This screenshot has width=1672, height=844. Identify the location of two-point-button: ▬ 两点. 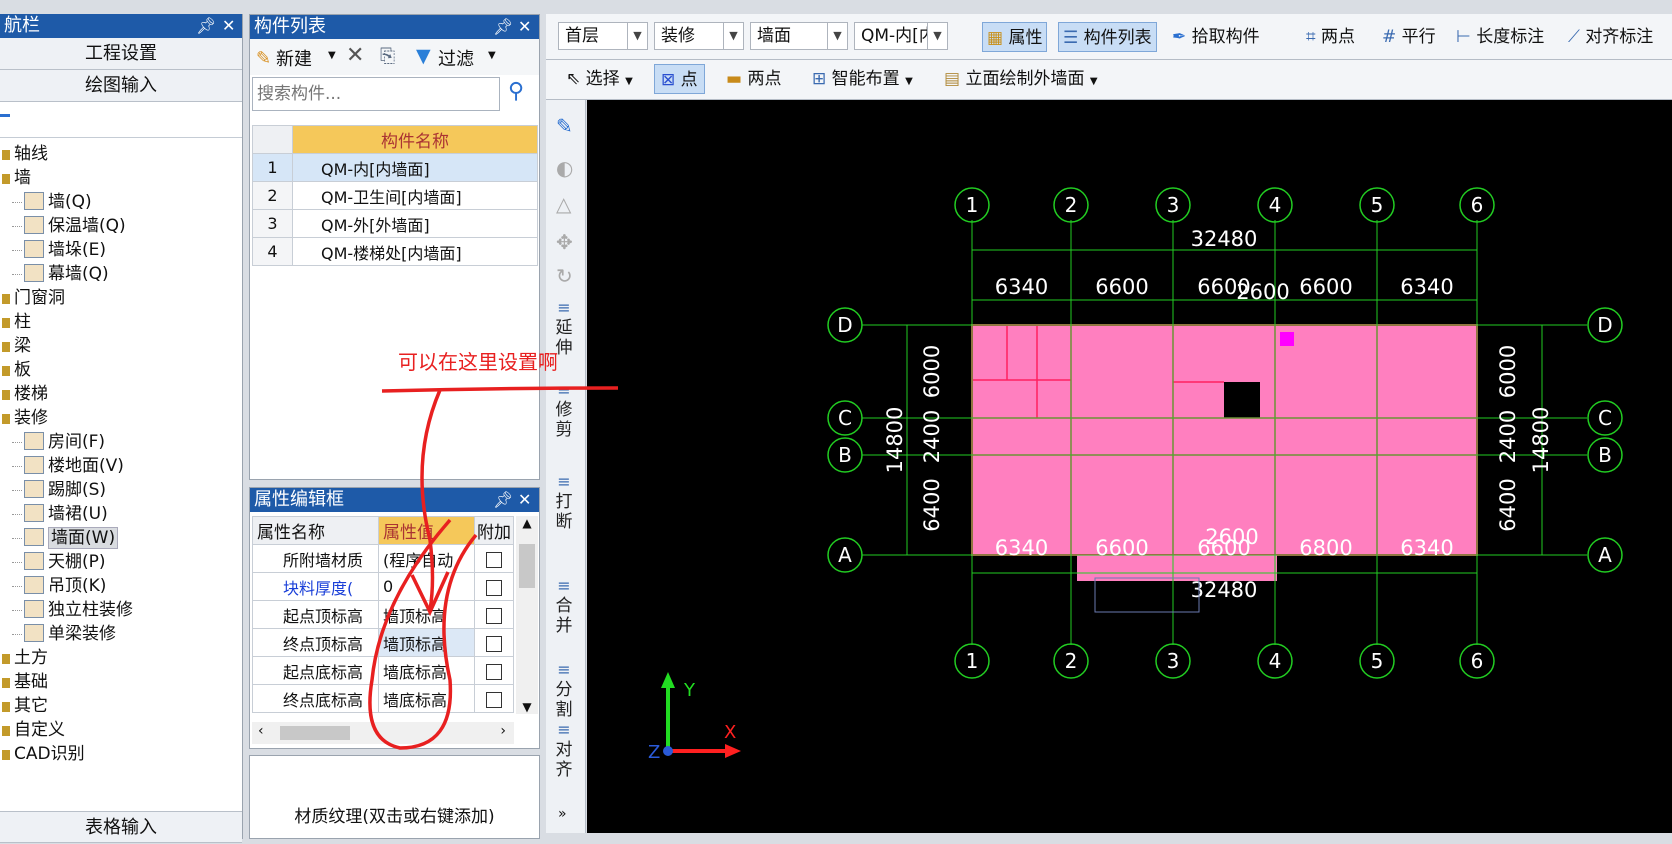
(753, 79).